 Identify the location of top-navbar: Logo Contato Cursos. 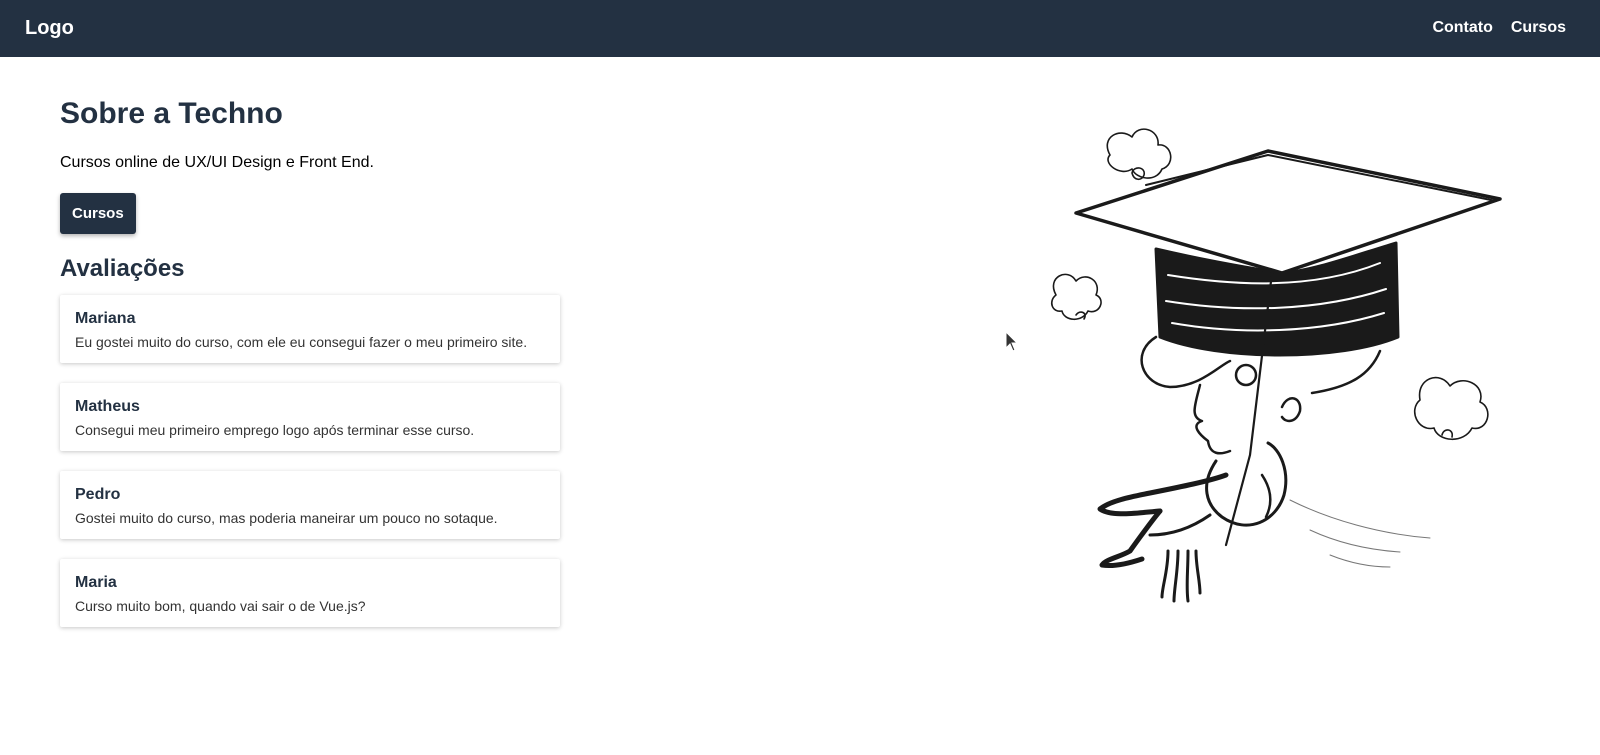
(800, 28).